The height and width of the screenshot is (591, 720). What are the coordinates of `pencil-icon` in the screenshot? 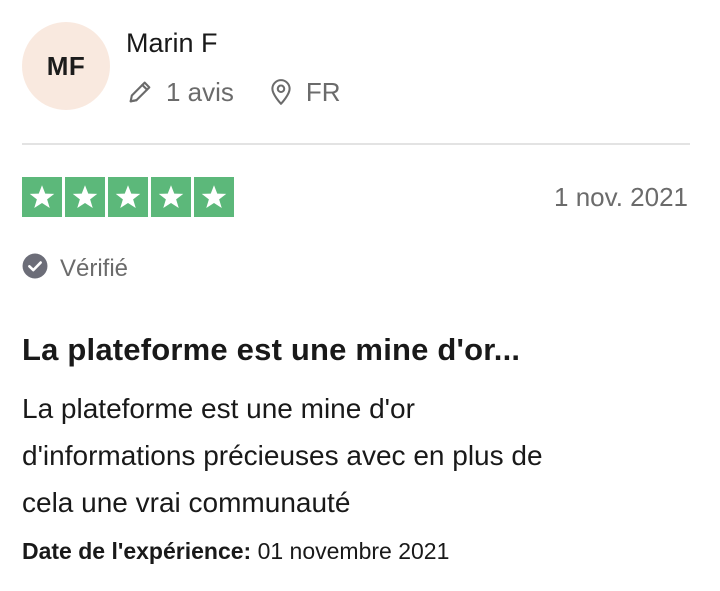 It's located at (140, 92).